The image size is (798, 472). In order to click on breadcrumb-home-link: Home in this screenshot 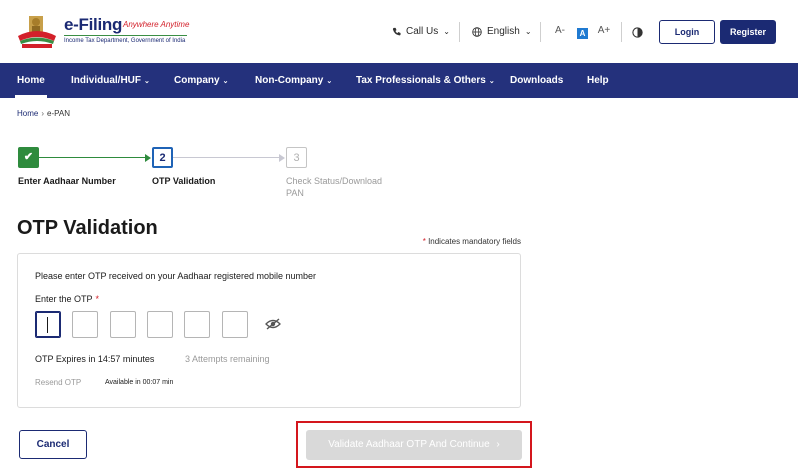, I will do `click(27, 113)`.